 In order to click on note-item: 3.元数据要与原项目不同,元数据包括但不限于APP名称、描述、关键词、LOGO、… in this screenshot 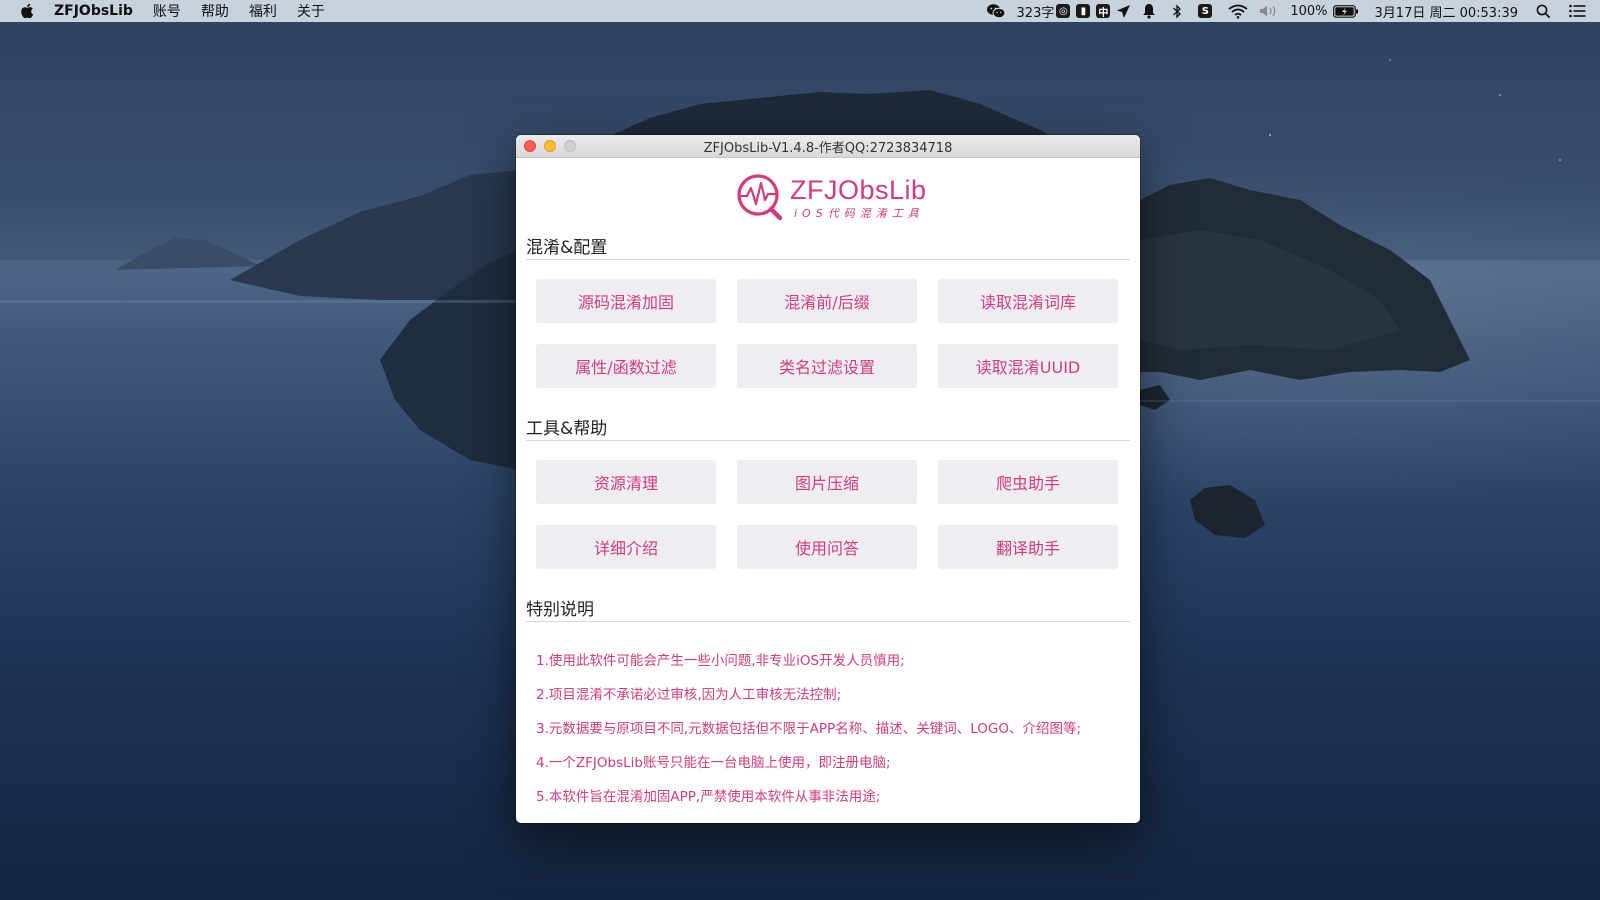, I will do `click(808, 729)`.